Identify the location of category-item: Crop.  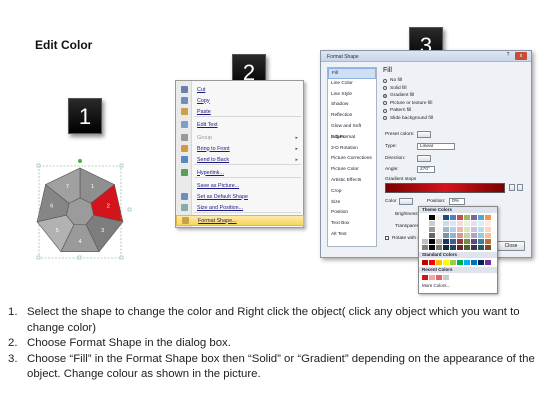
(352, 192).